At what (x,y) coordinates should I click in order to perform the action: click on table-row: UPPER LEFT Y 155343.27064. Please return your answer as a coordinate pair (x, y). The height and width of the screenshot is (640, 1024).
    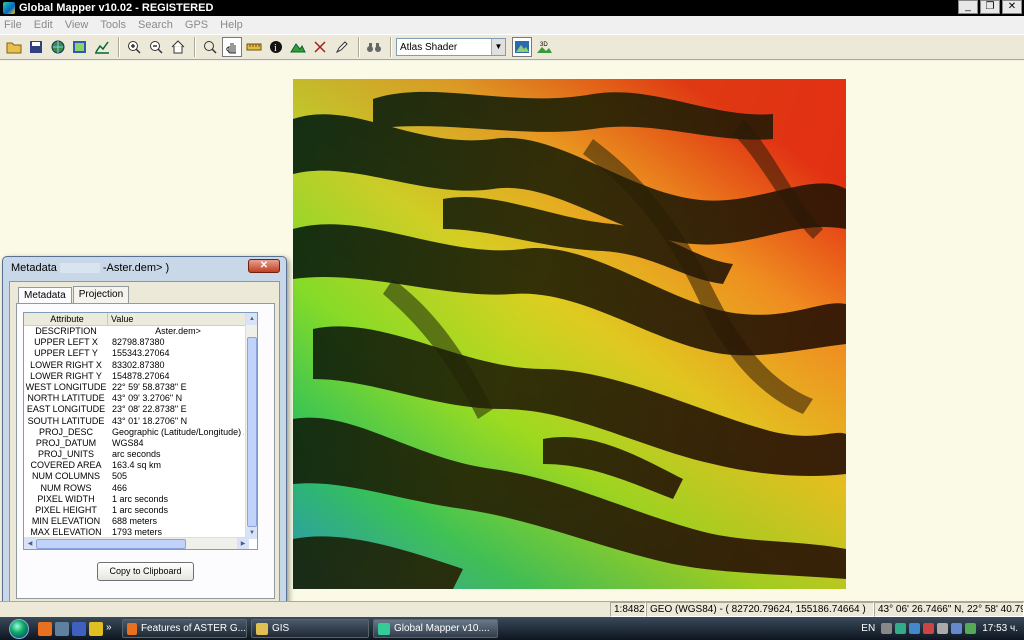
    Looking at the image, I should click on (140, 353).